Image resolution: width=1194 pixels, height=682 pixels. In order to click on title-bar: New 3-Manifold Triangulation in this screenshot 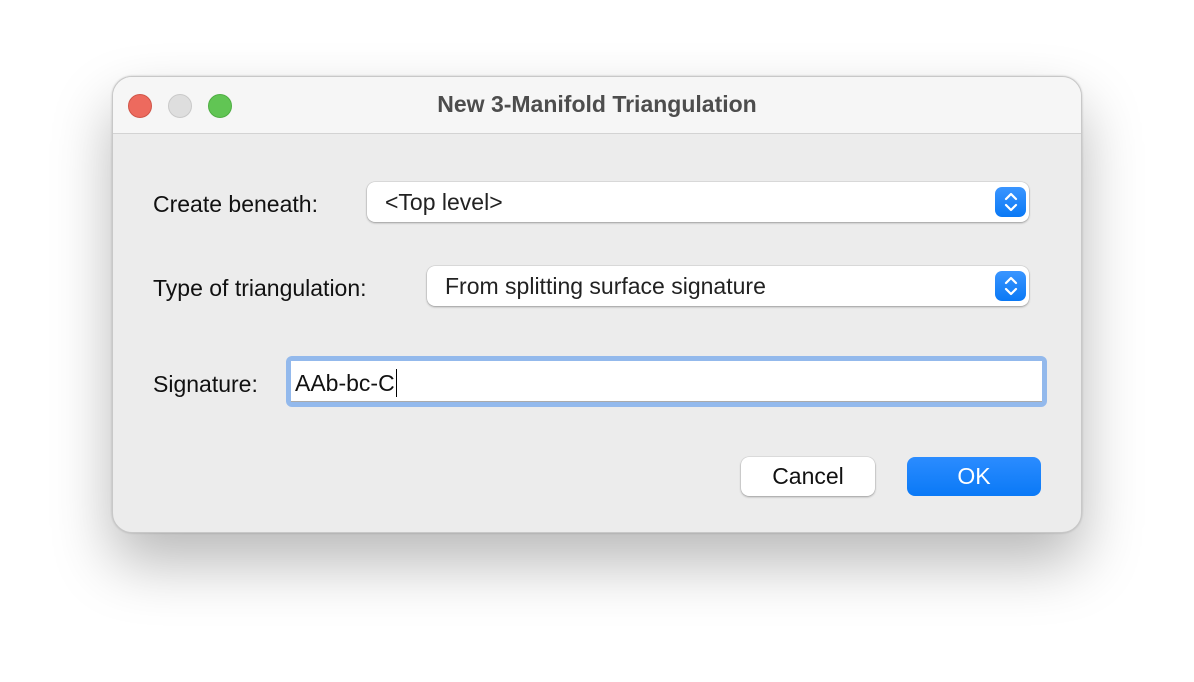, I will do `click(597, 105)`.